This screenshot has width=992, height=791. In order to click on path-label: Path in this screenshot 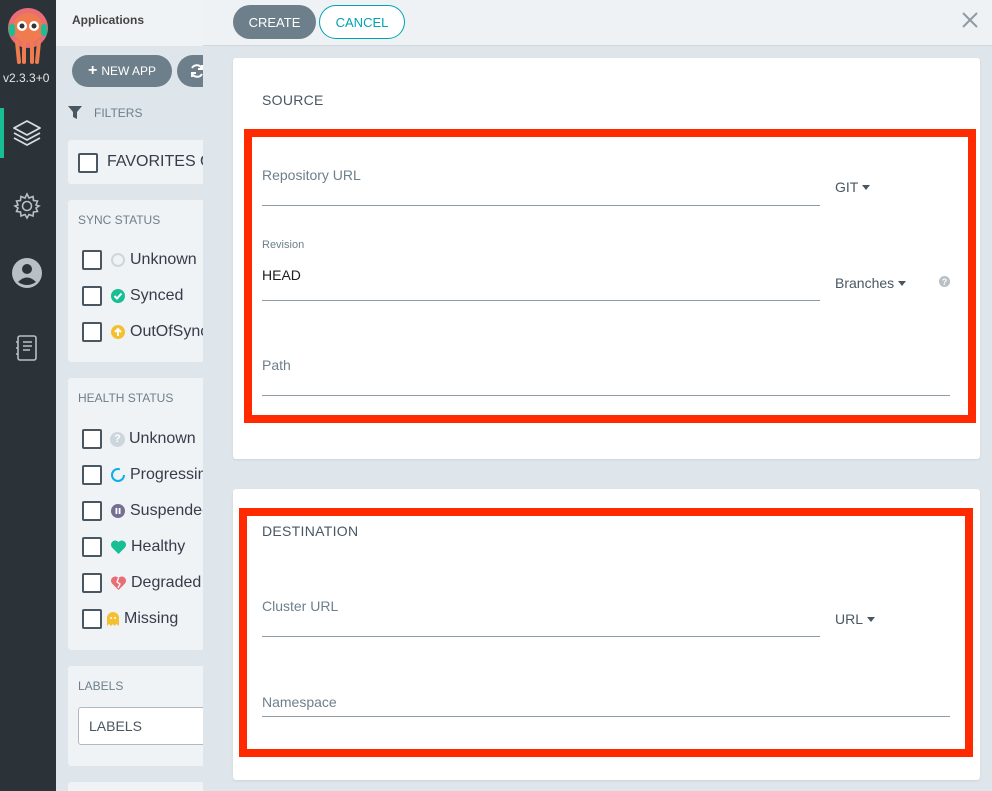, I will do `click(276, 365)`.